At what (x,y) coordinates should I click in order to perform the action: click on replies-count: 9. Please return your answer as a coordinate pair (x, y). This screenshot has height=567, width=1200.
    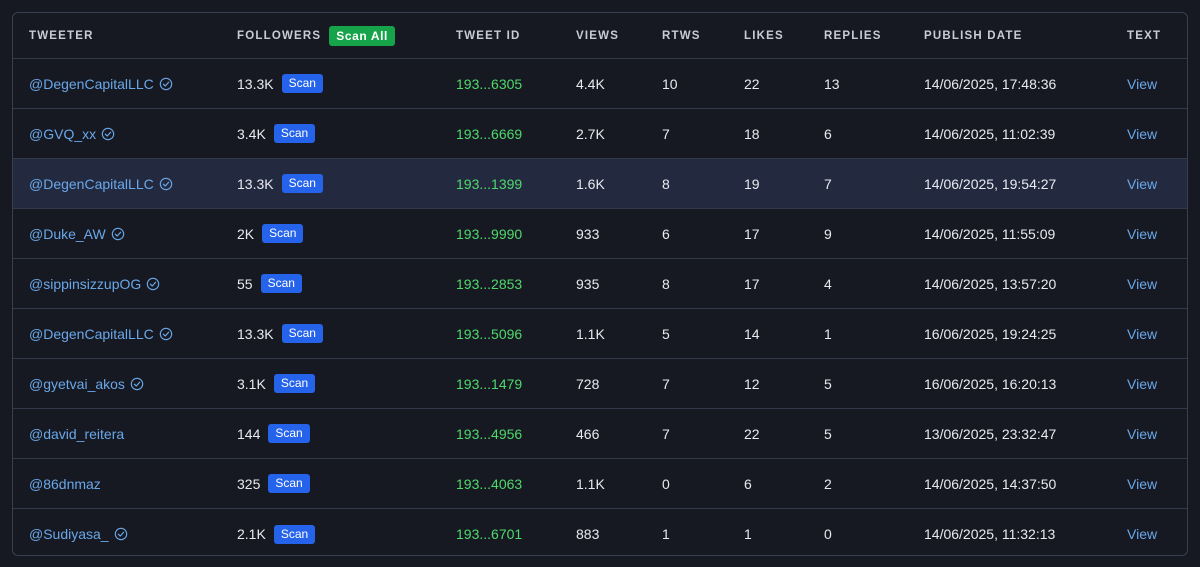
    Looking at the image, I should click on (828, 233).